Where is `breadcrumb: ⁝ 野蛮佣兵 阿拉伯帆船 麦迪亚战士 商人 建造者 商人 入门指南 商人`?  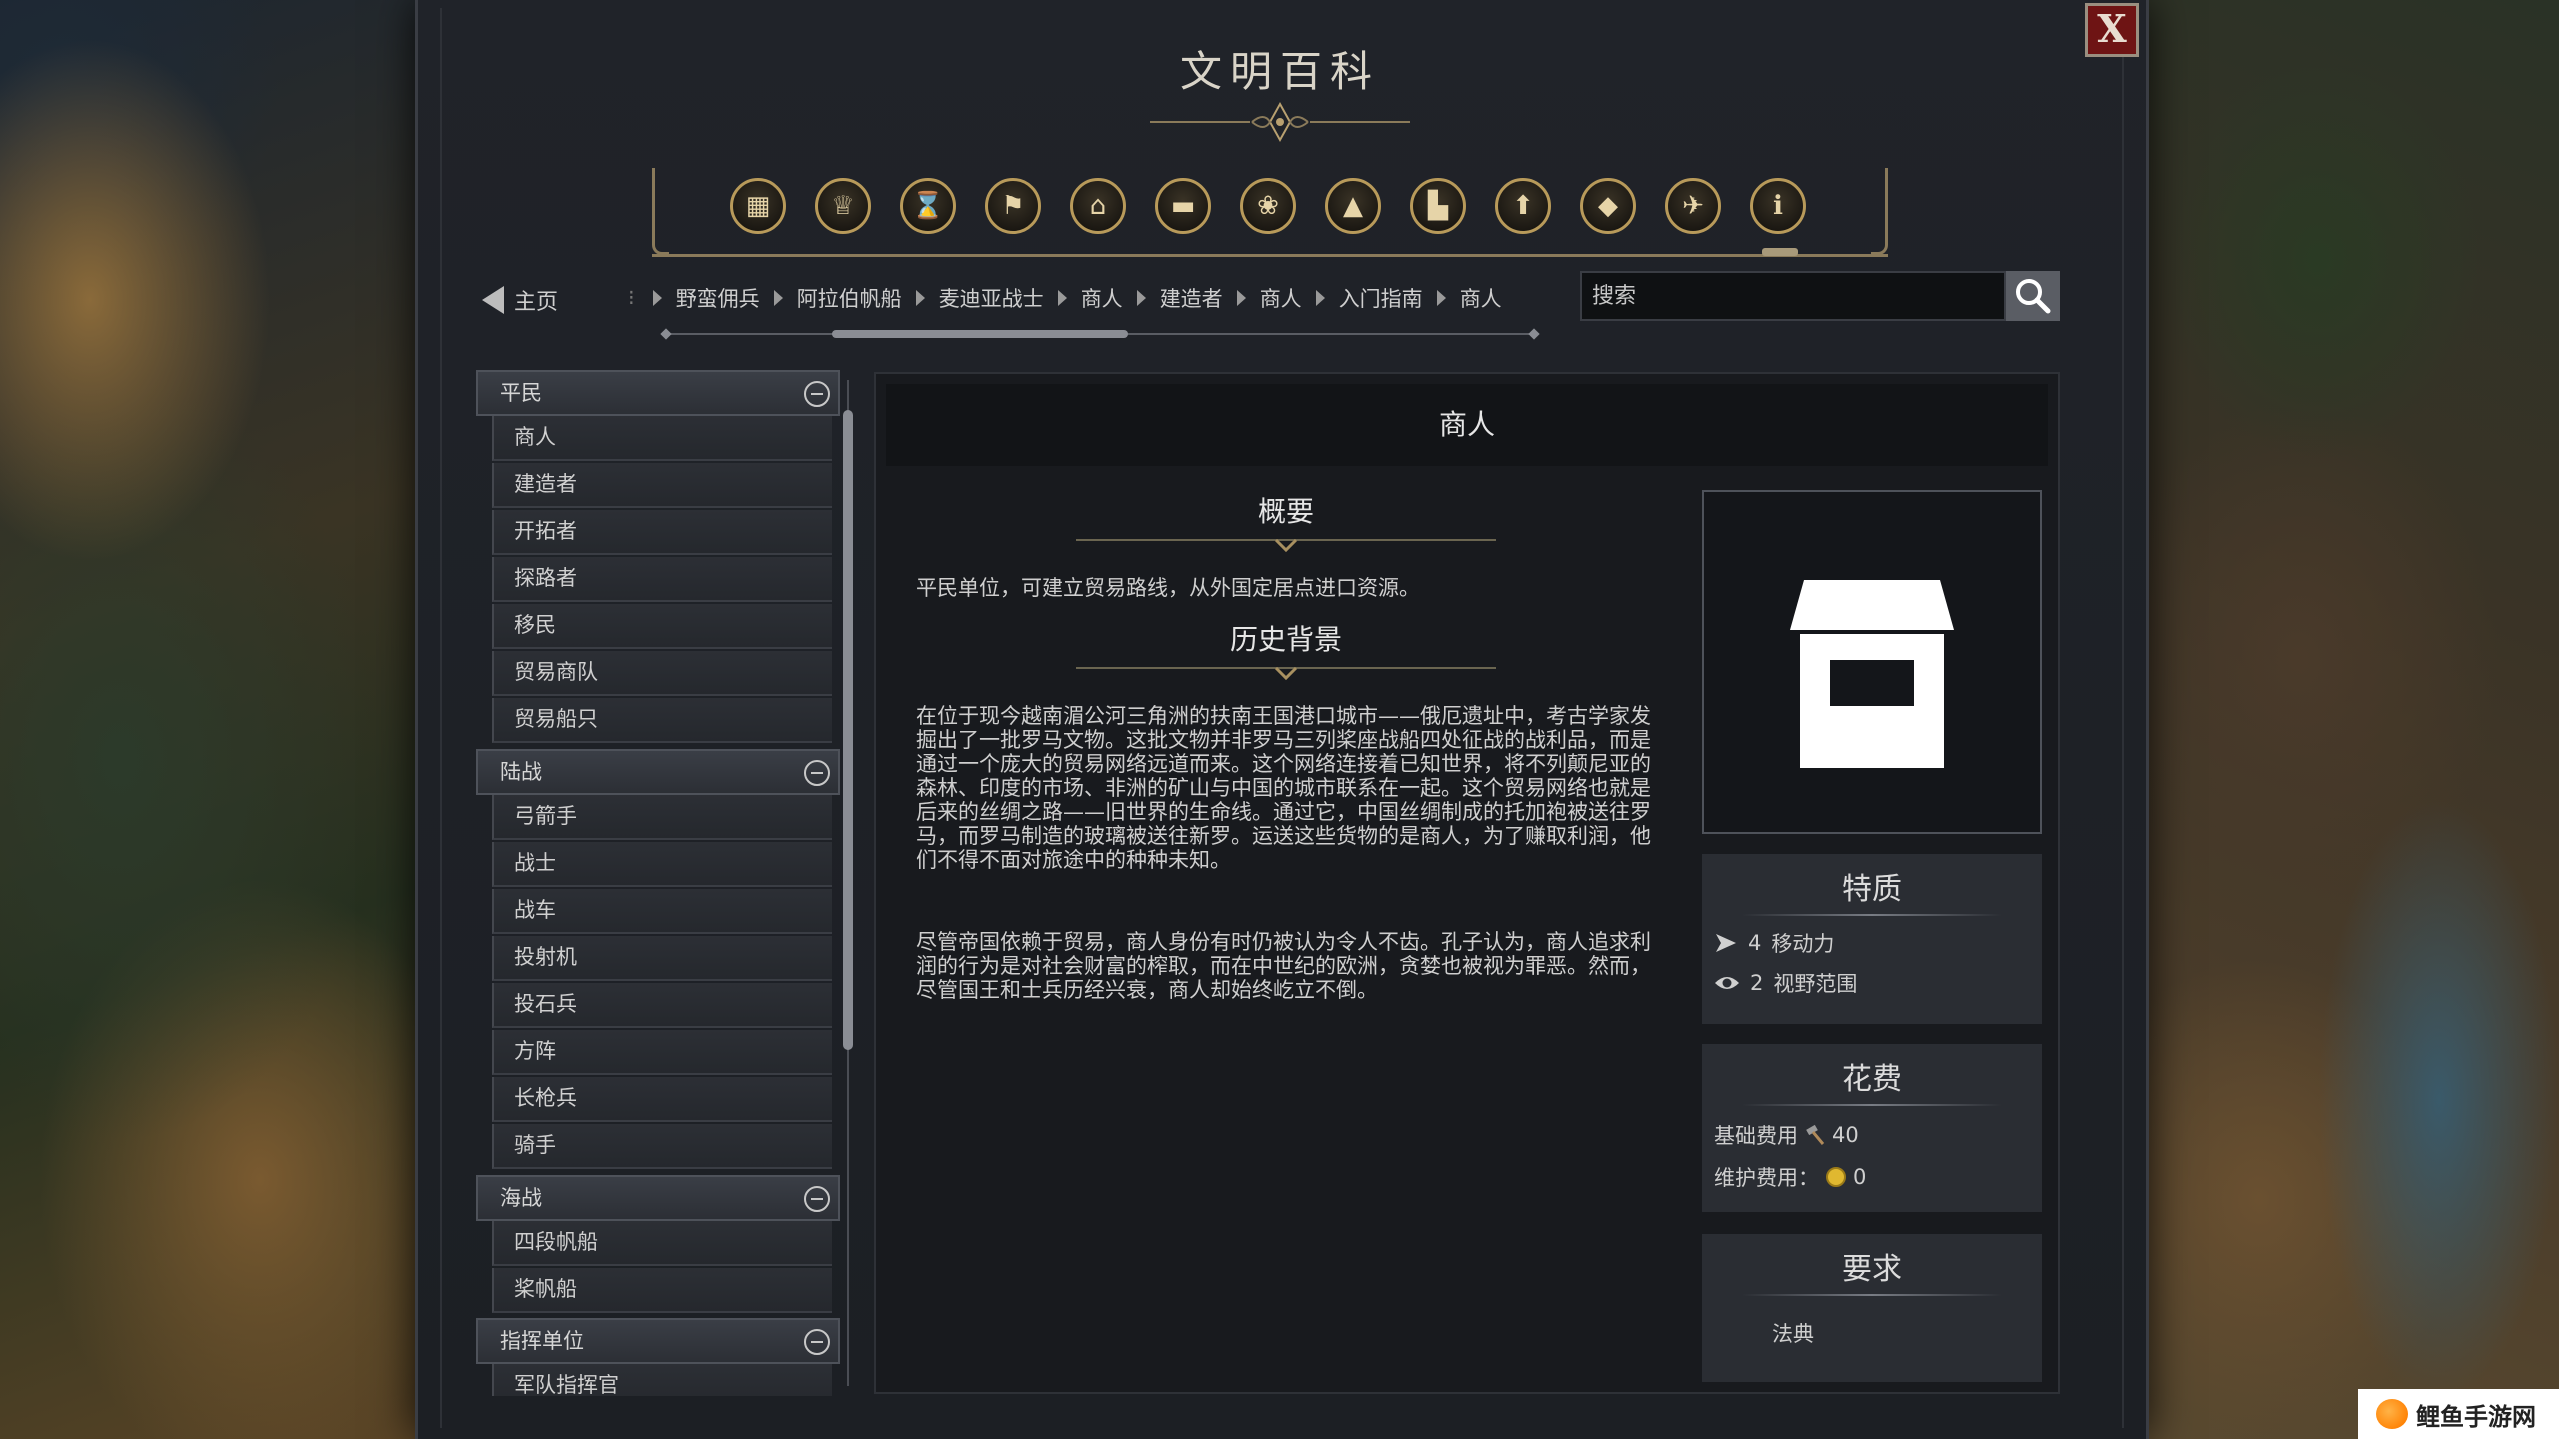 breadcrumb: ⁝ 野蛮佣兵 阿拉伯帆船 麦迪亚战士 商人 建造者 商人 入门指南 商人 is located at coordinates (1065, 298).